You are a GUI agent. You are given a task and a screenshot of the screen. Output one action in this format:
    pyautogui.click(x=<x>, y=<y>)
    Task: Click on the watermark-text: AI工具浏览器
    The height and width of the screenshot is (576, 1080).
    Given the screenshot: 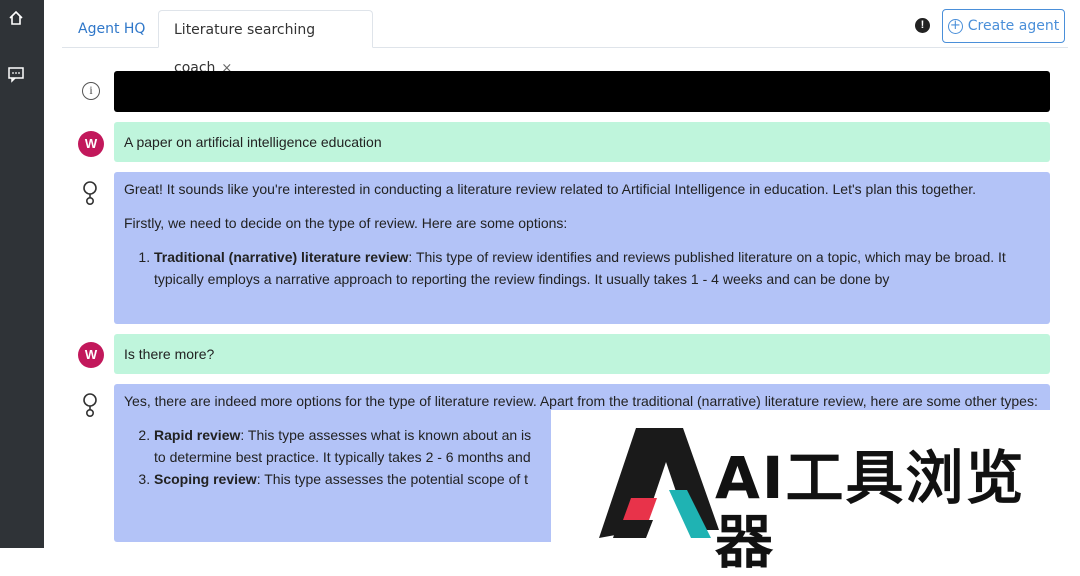 What is the action you would take?
    pyautogui.click(x=870, y=510)
    